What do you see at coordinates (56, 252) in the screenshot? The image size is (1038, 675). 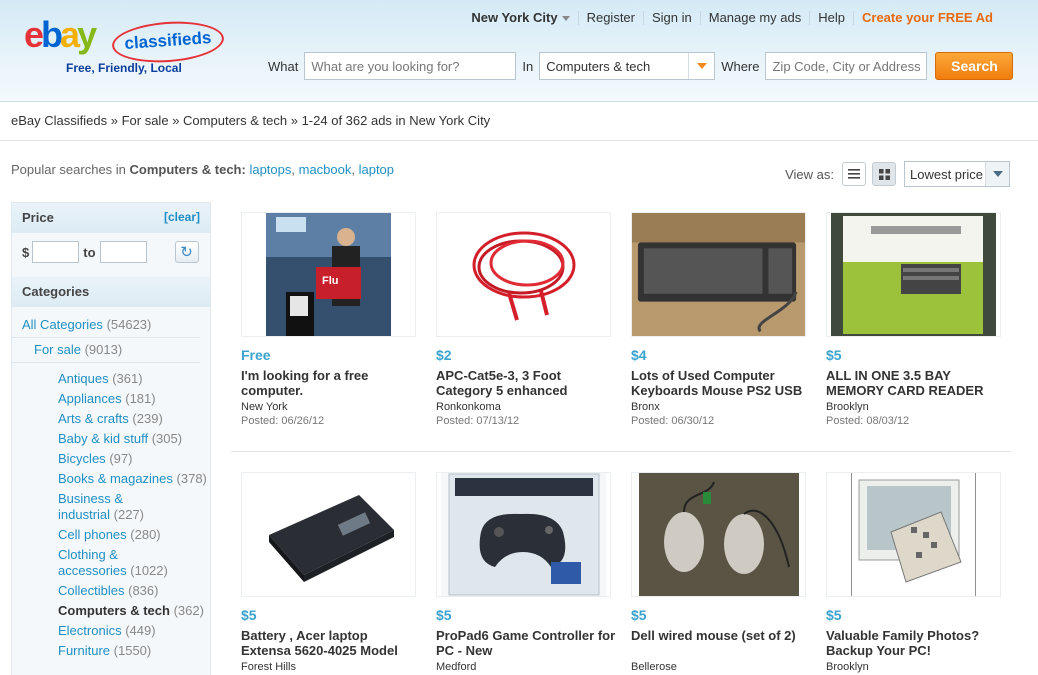 I see `min-price-input` at bounding box center [56, 252].